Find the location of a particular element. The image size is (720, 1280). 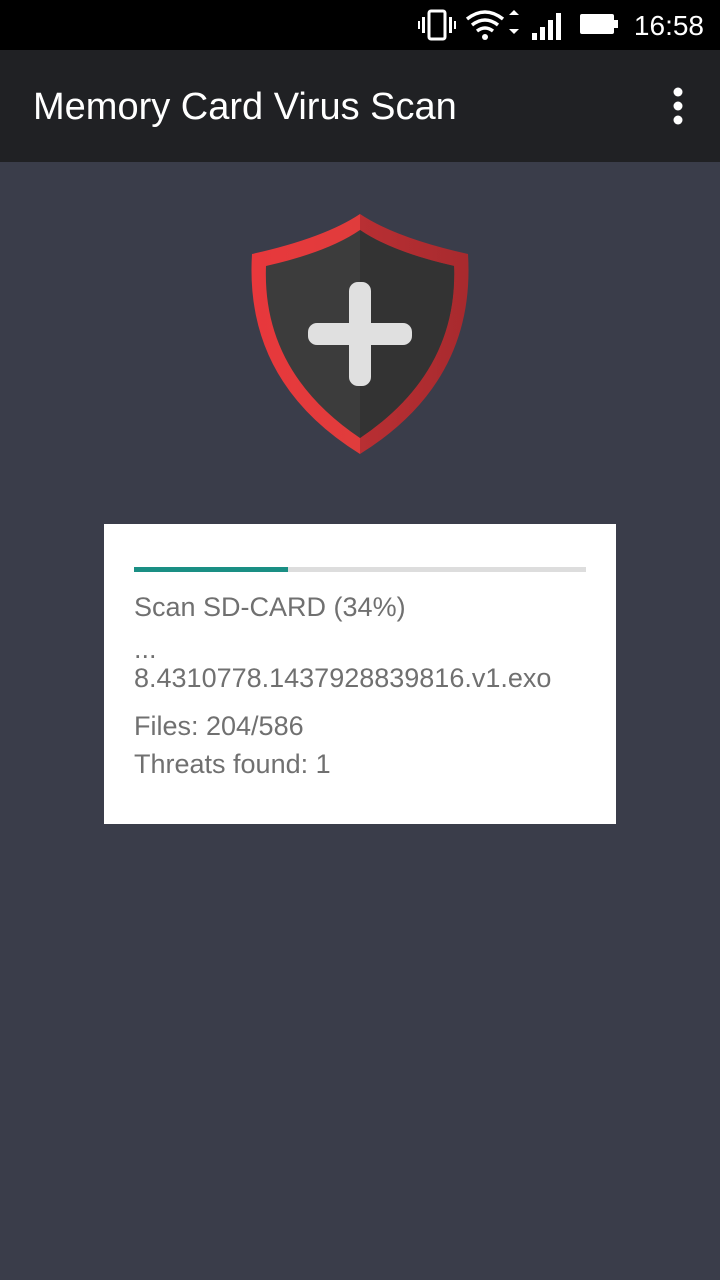

scan-progress-fill is located at coordinates (211, 569).